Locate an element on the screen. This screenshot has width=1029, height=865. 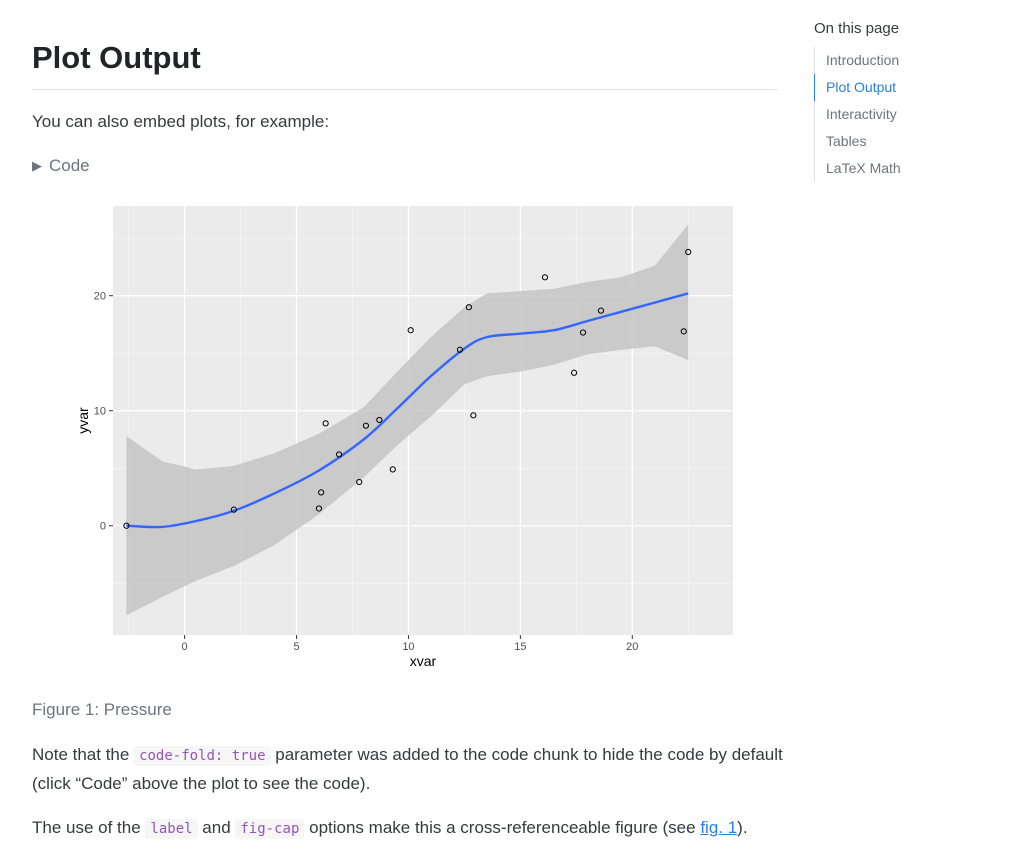
x-axis-title: xvar is located at coordinates (423, 661).